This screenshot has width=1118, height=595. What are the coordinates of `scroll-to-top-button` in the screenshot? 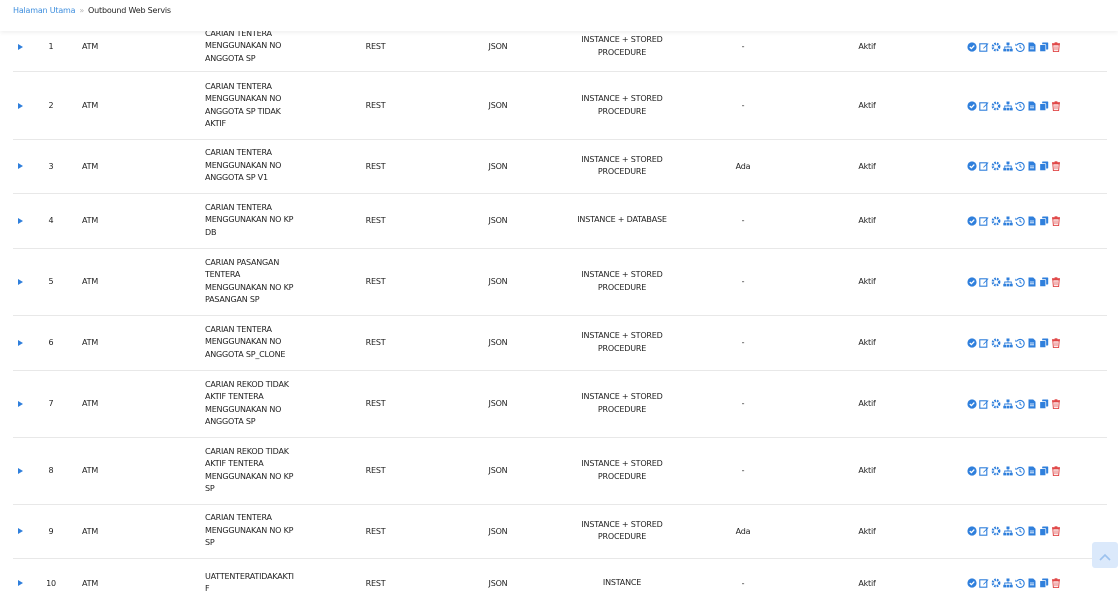 It's located at (1105, 555).